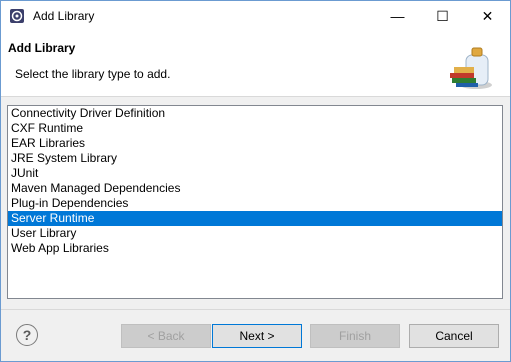 This screenshot has height=362, width=511. Describe the element at coordinates (255, 248) in the screenshot. I see `library-type-item: Web App Libraries` at that location.